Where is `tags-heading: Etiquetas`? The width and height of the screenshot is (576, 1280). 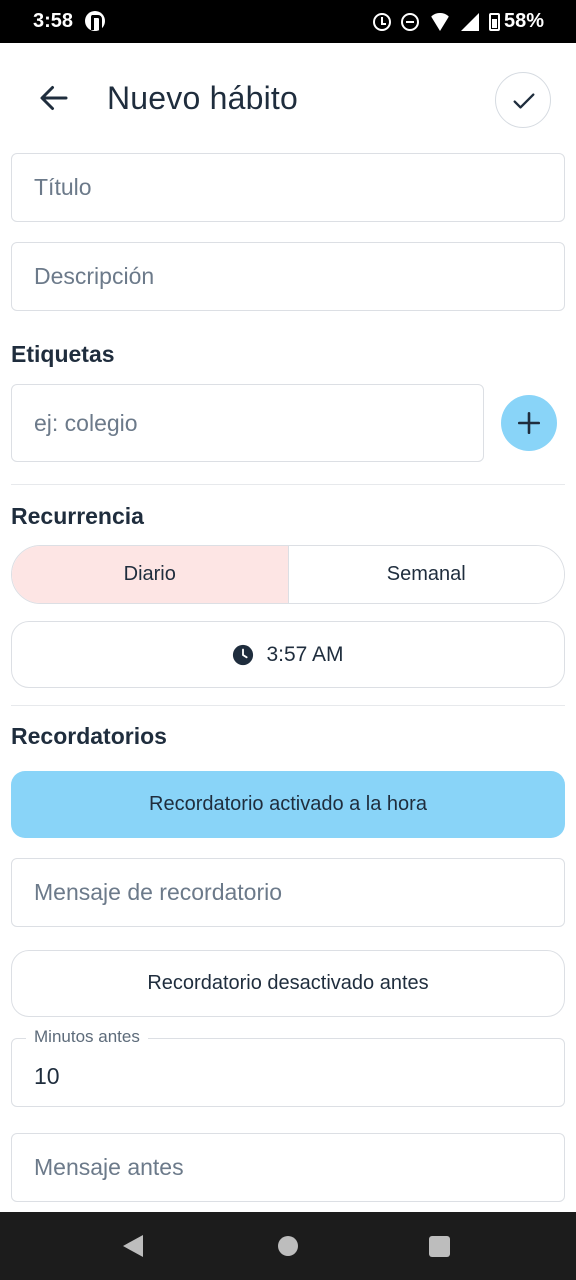 tags-heading: Etiquetas is located at coordinates (63, 354).